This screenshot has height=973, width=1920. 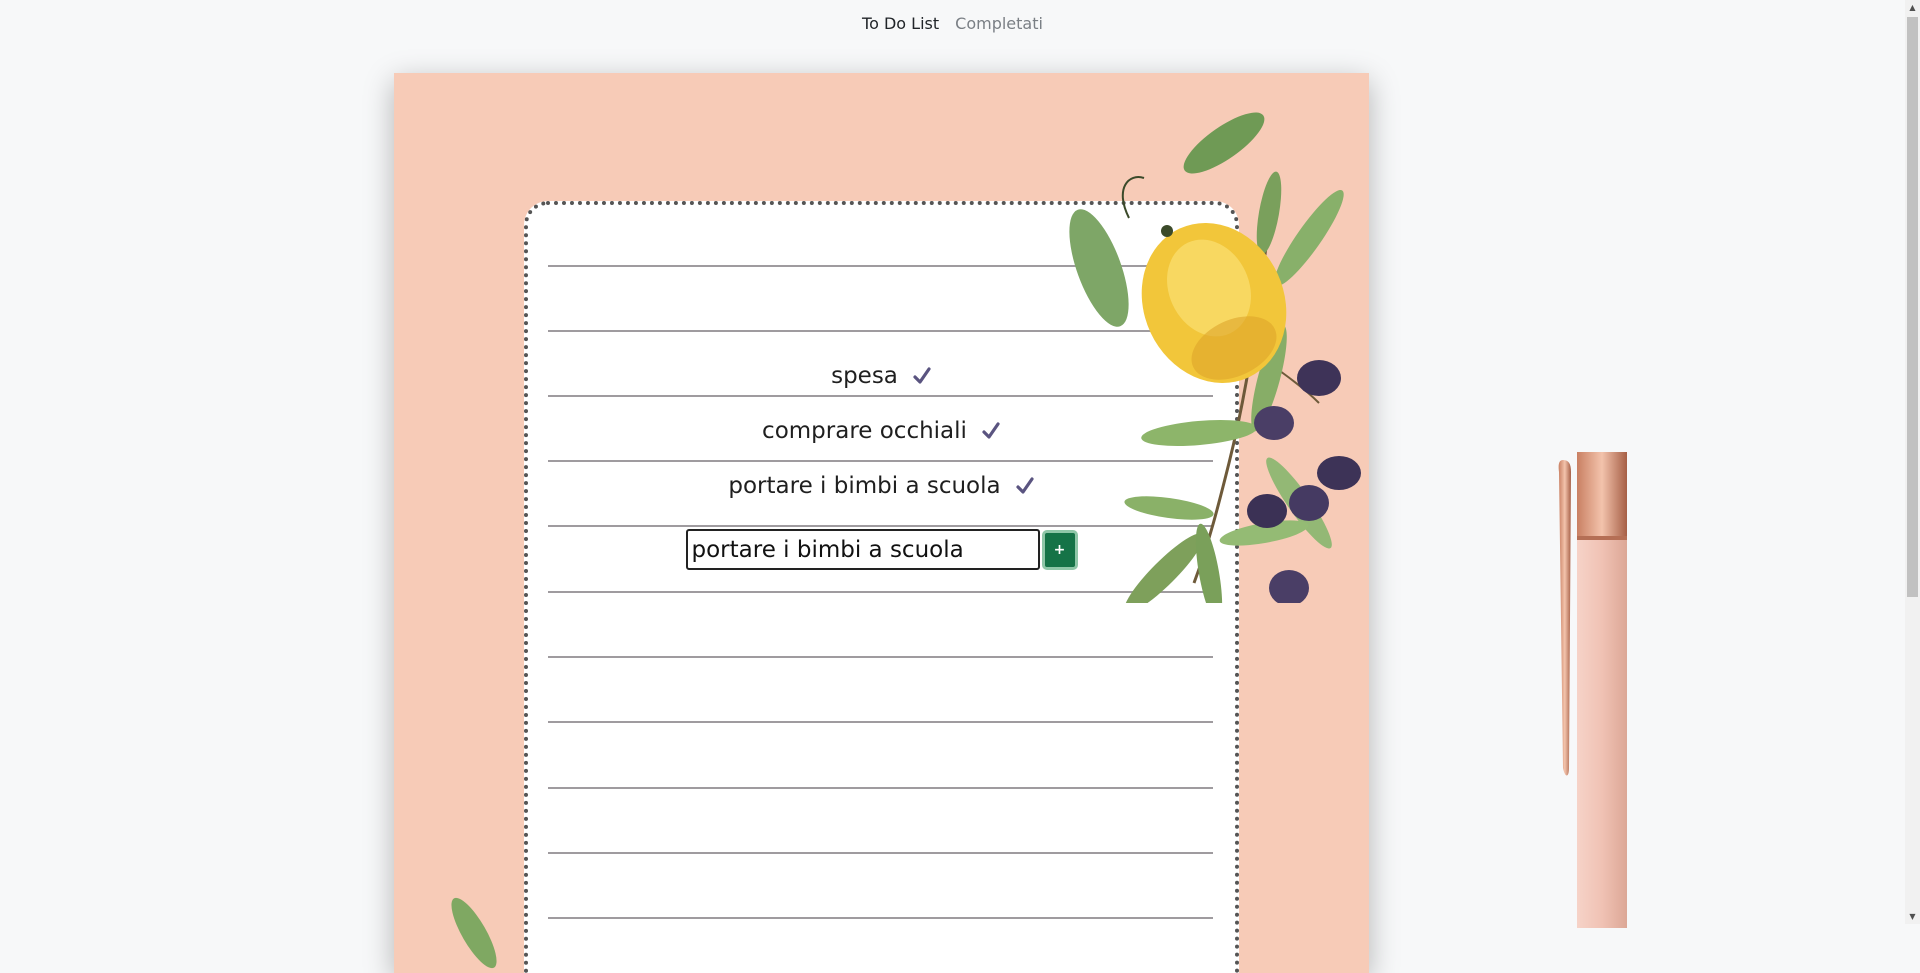 I want to click on vertical-scrollbar: ▲ ▼, so click(x=1912, y=462).